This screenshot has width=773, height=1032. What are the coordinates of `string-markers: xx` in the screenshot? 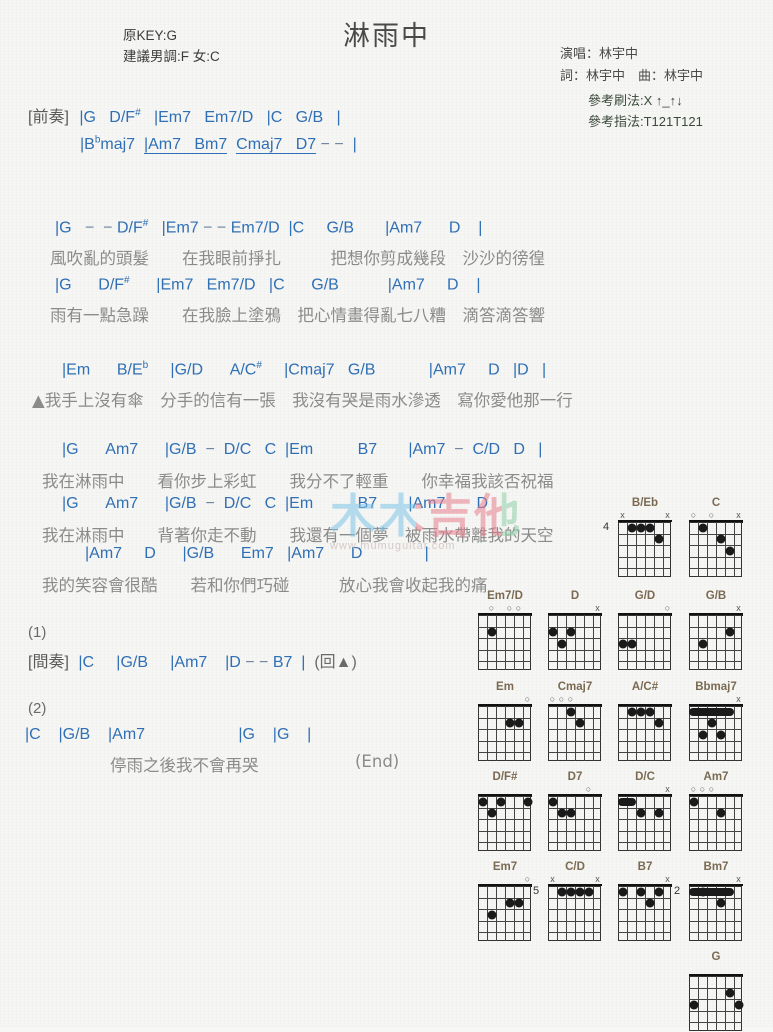 It's located at (575, 879).